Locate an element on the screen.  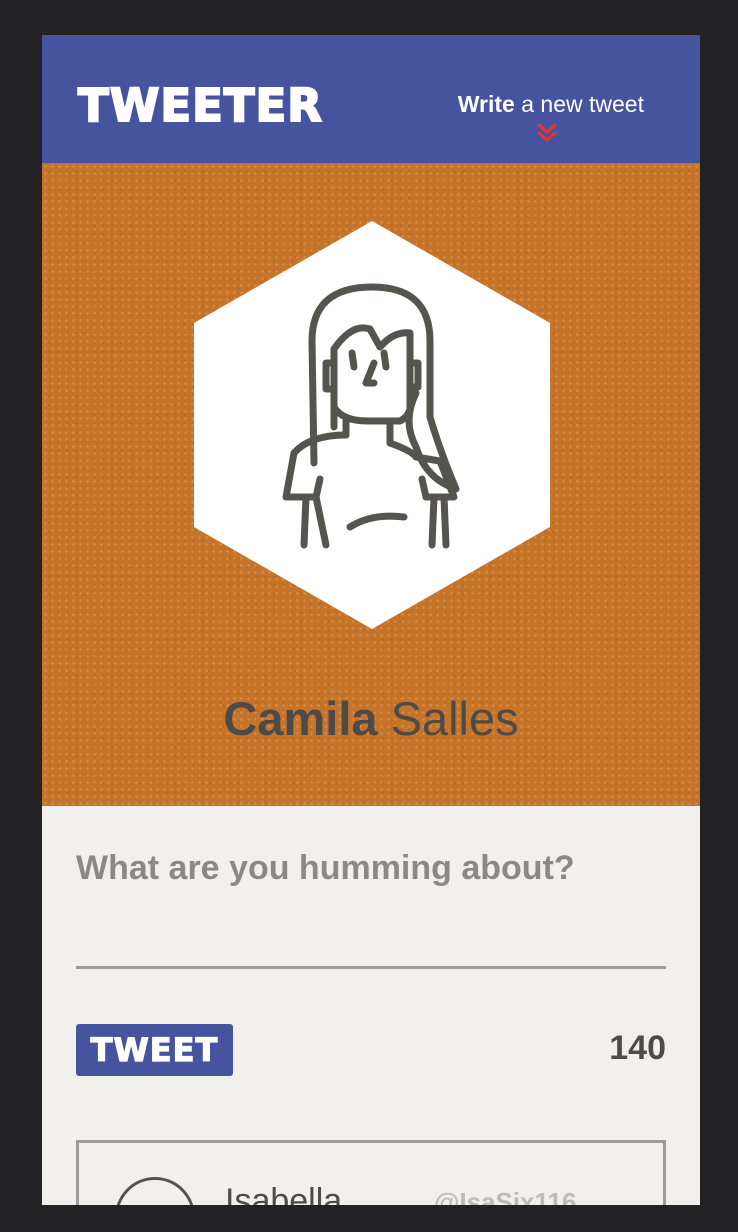
tweet-button: TWEET is located at coordinates (154, 1050).